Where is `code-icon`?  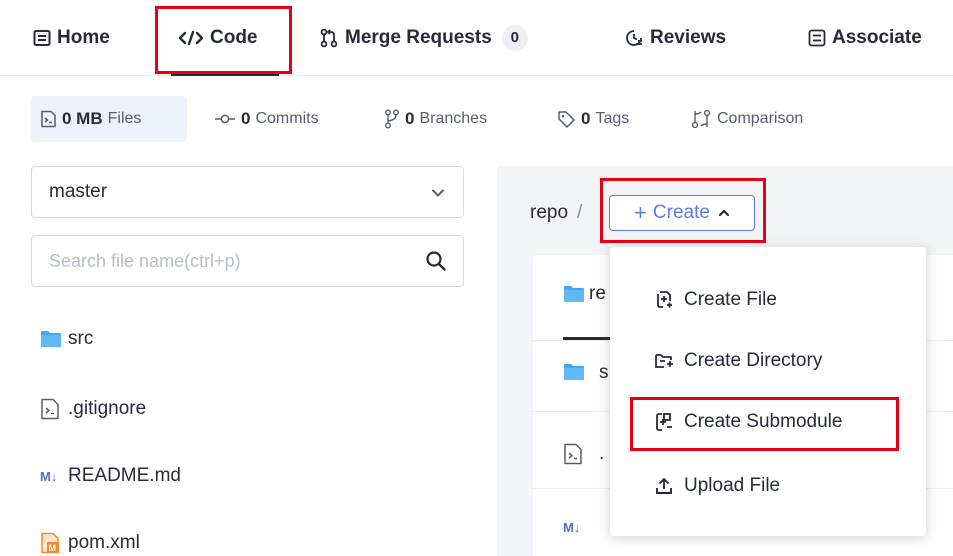
code-icon is located at coordinates (191, 38).